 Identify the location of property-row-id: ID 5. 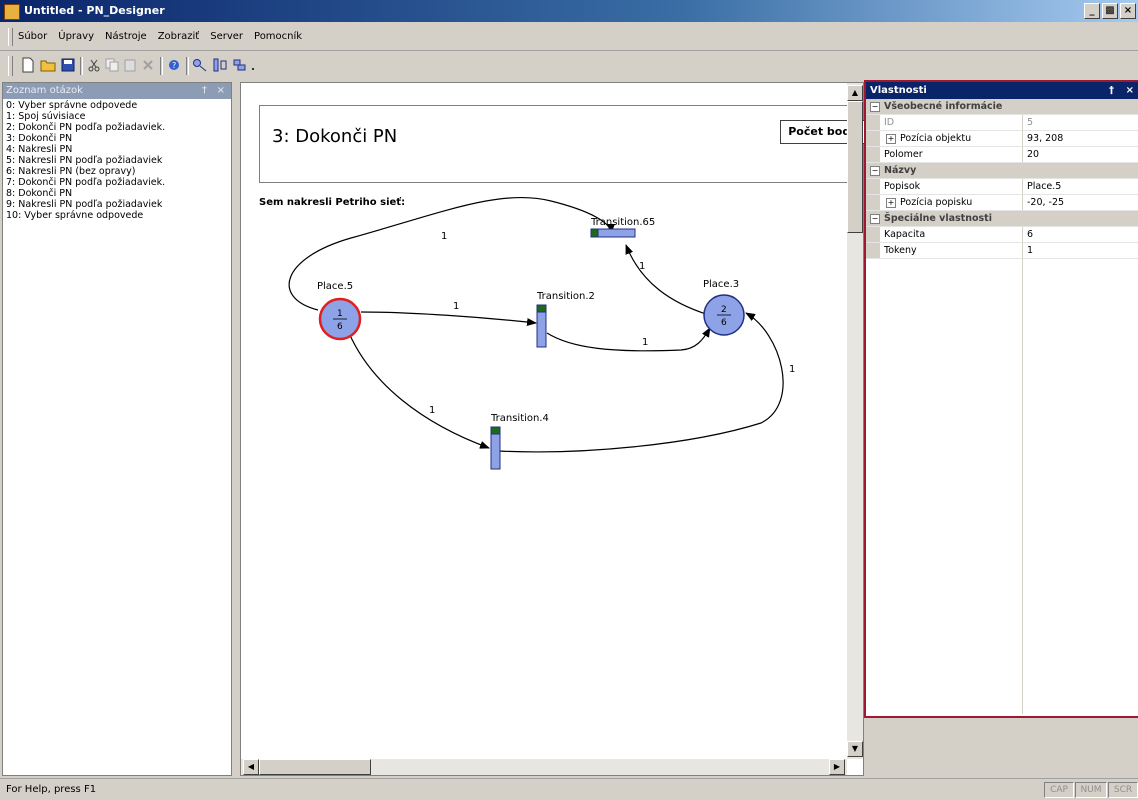
(1002, 123).